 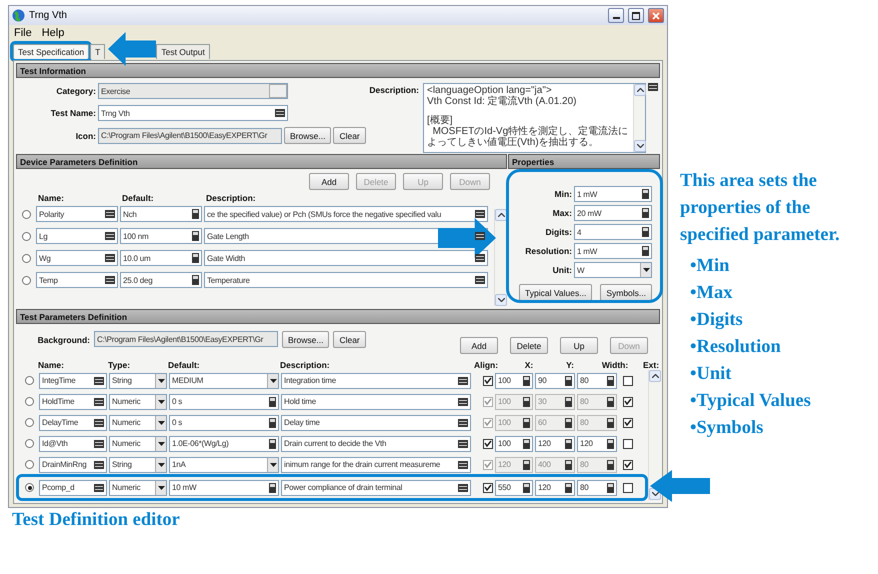 What do you see at coordinates (23, 33) in the screenshot?
I see `menu-item: File` at bounding box center [23, 33].